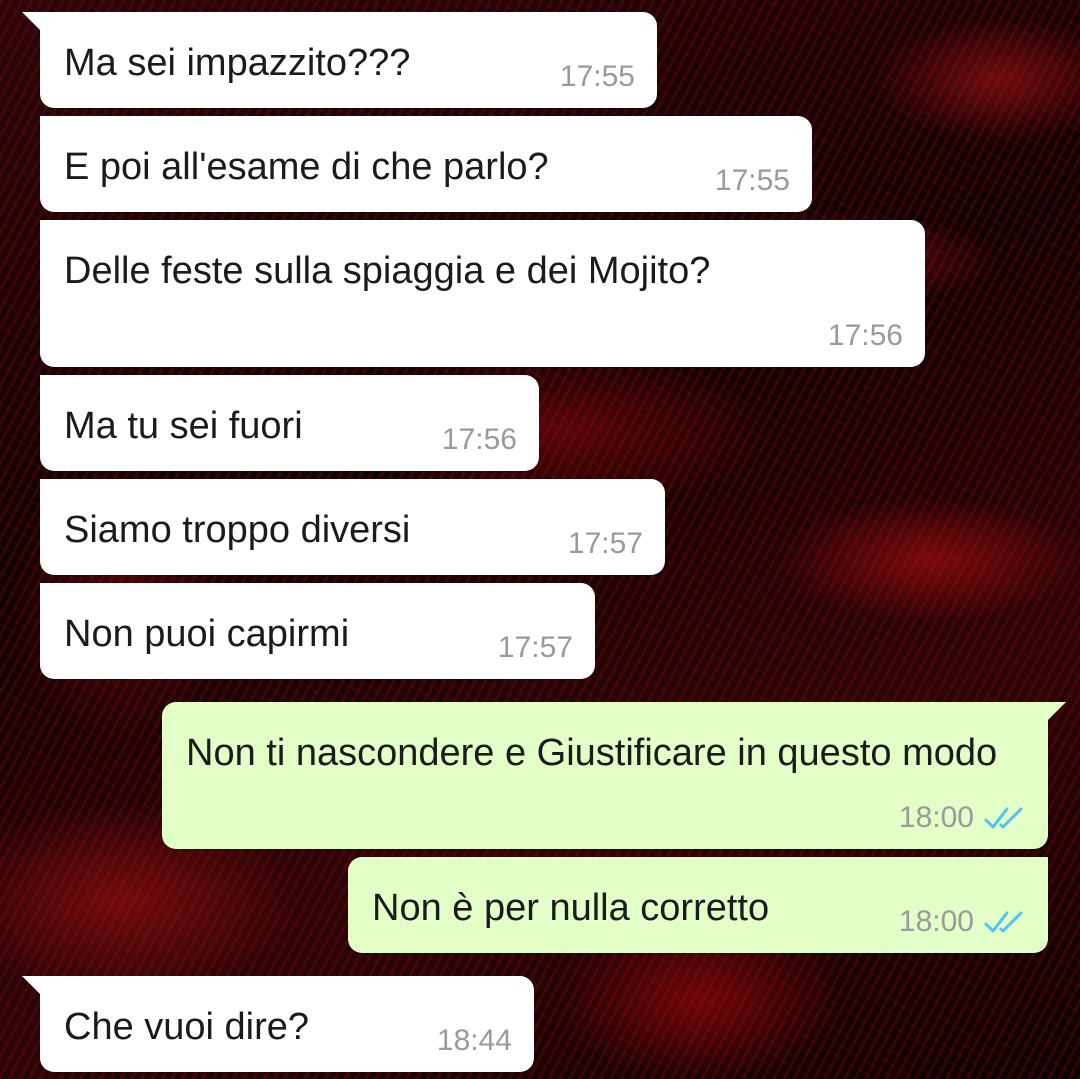 The width and height of the screenshot is (1080, 1079). What do you see at coordinates (289, 423) in the screenshot?
I see `message-bubble-incoming: Ma tu sei fuori 17:56` at bounding box center [289, 423].